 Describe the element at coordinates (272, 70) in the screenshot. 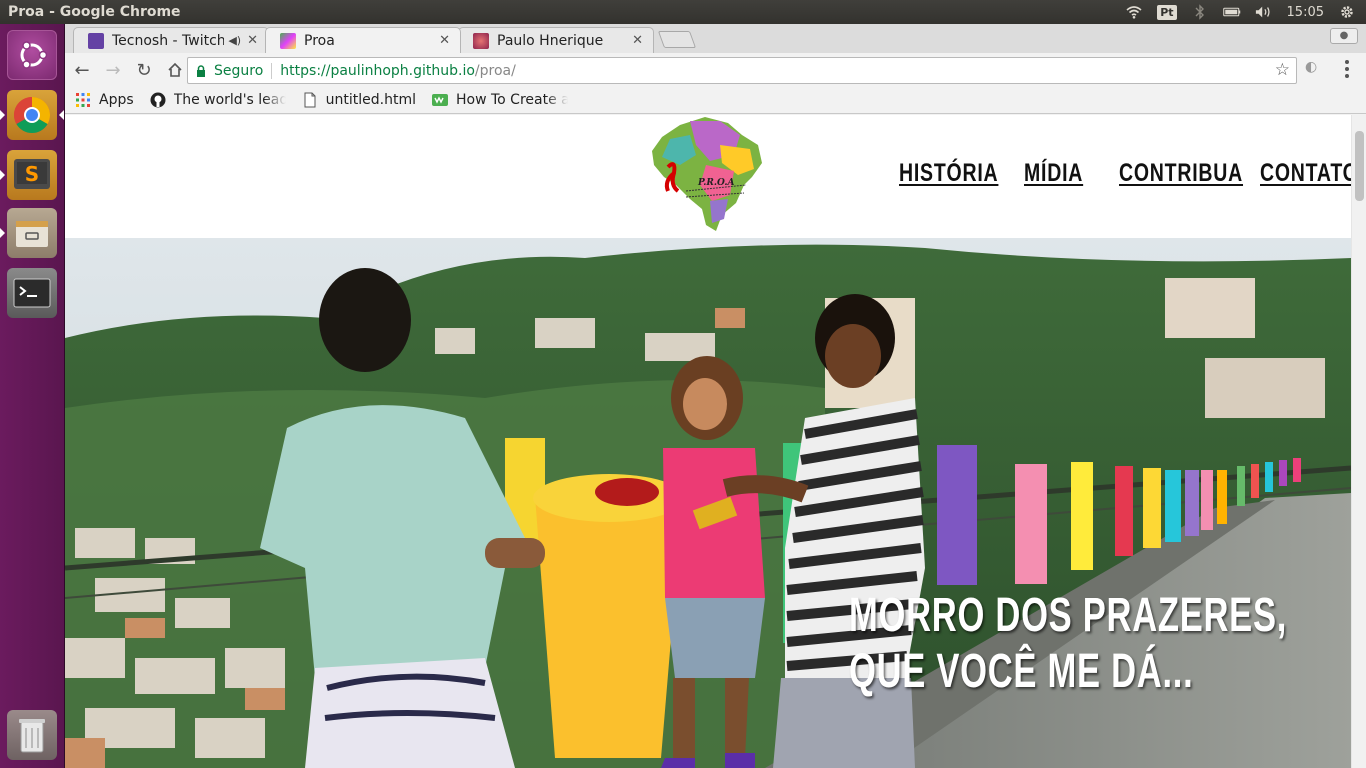

I see `omnibox-separator` at that location.